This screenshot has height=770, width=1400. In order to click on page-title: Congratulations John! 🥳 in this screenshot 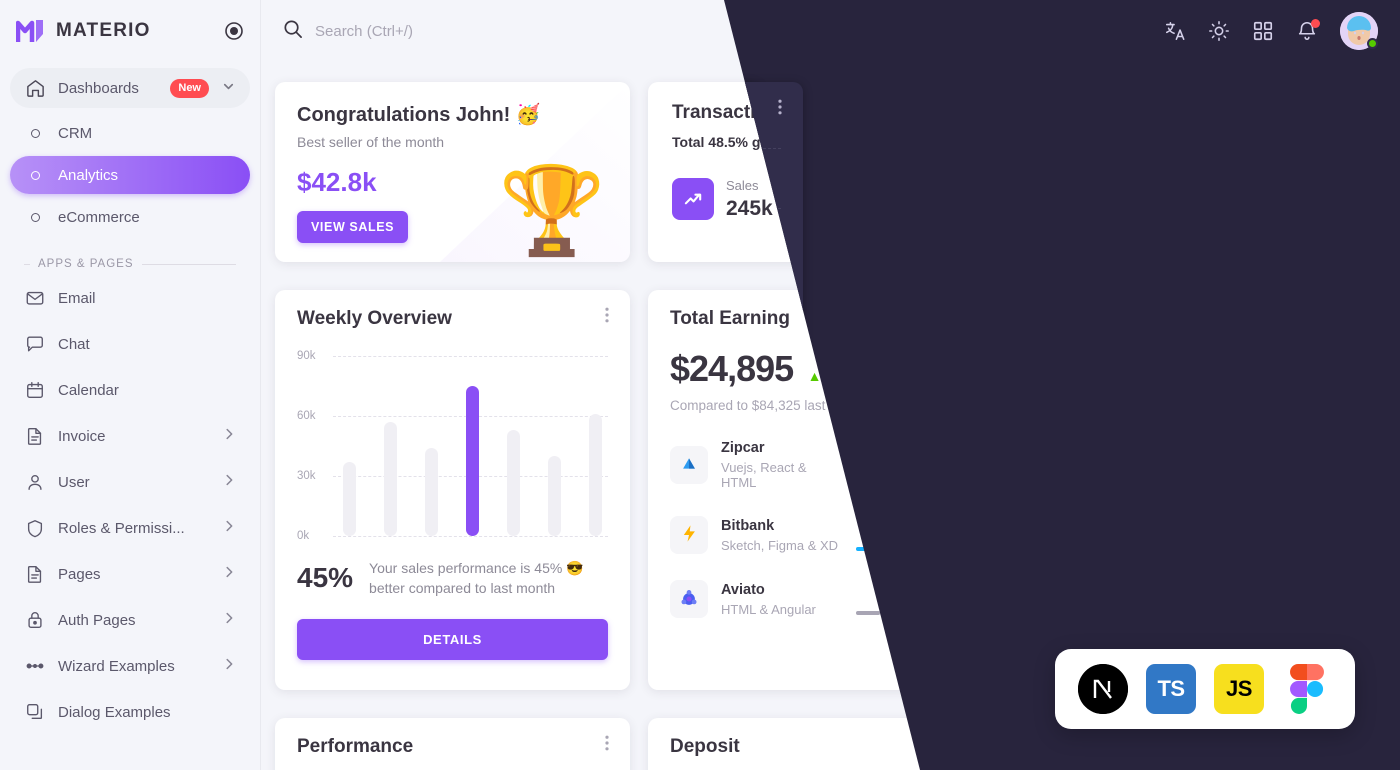, I will do `click(419, 115)`.